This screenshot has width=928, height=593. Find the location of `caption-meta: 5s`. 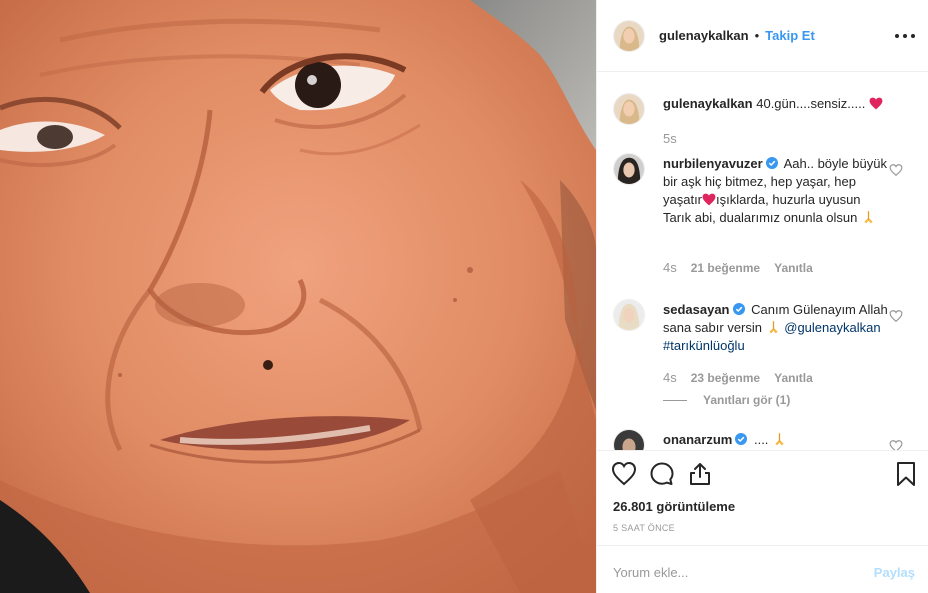

caption-meta: 5s is located at coordinates (670, 138).